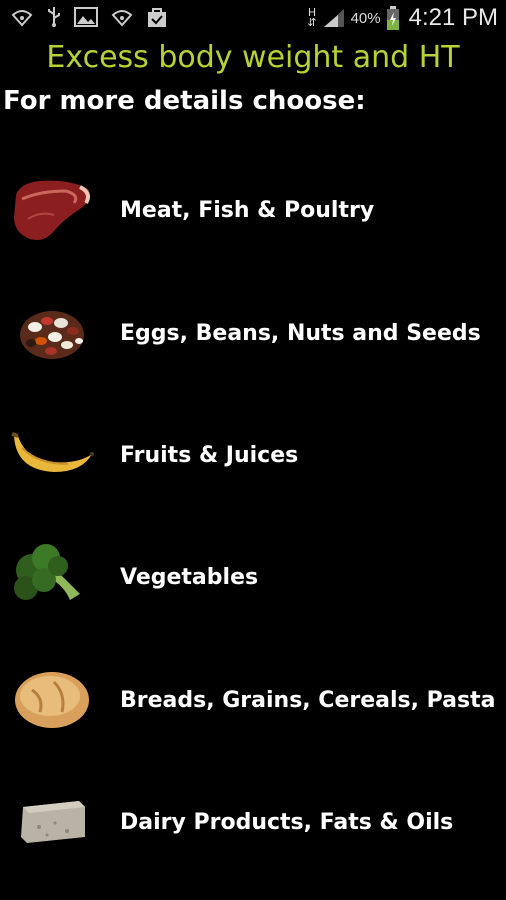  Describe the element at coordinates (453, 17) in the screenshot. I see `clock: 4:21 PM` at that location.